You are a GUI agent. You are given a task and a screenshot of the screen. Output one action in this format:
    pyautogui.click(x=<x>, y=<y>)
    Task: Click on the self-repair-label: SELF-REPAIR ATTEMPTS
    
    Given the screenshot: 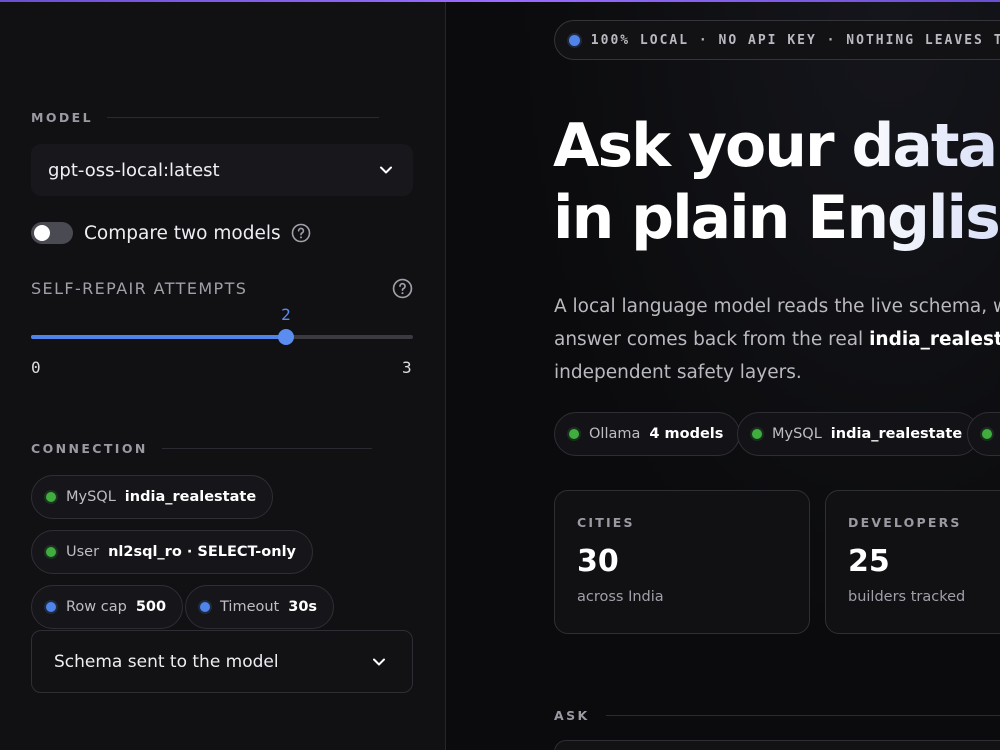 What is the action you would take?
    pyautogui.click(x=139, y=288)
    